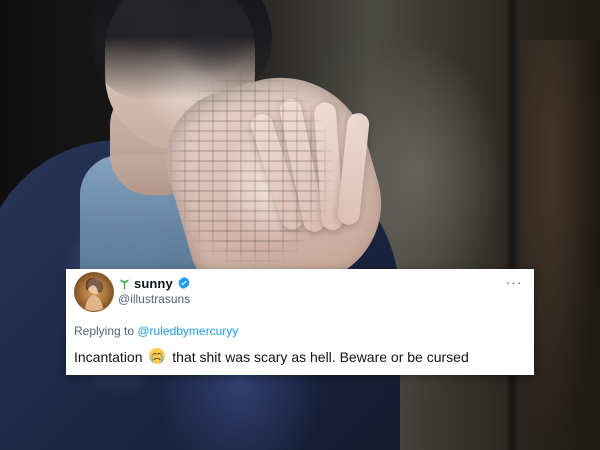  Describe the element at coordinates (560, 245) in the screenshot. I see `wall-stain` at that location.